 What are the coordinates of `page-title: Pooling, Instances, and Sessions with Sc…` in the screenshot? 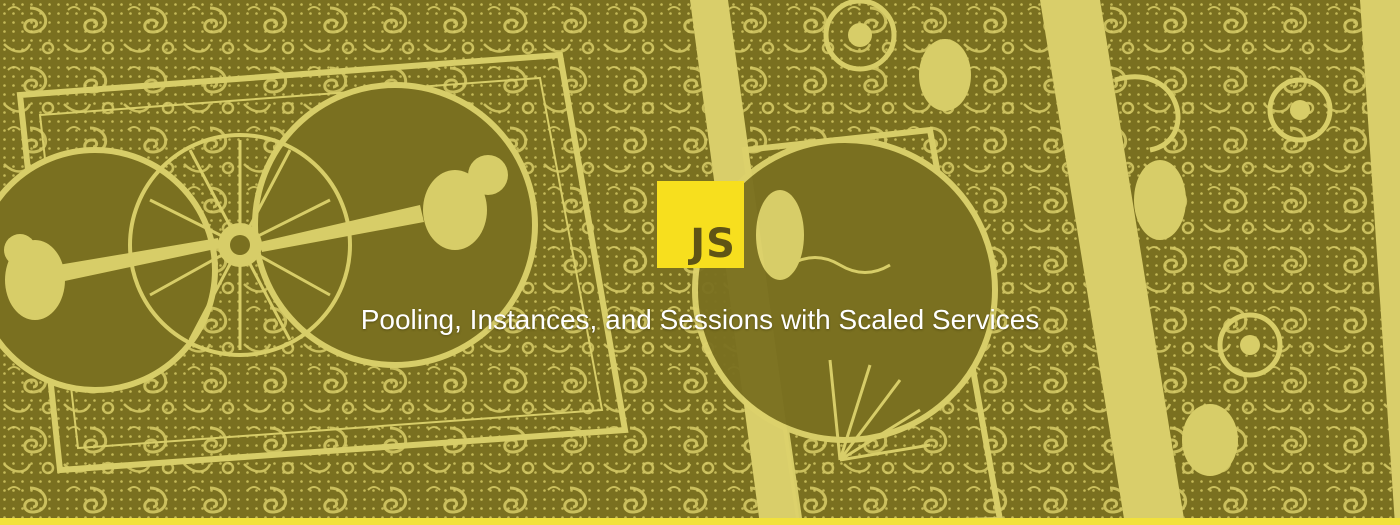 It's located at (700, 319).